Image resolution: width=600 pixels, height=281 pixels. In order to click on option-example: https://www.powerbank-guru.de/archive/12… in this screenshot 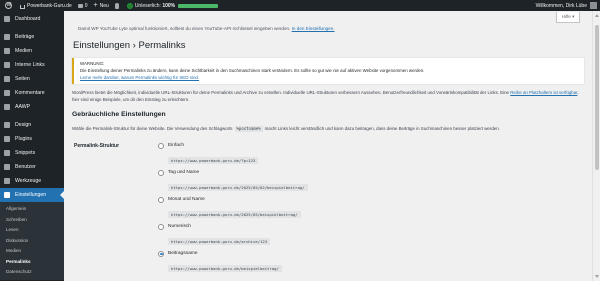, I will do `click(219, 241)`.